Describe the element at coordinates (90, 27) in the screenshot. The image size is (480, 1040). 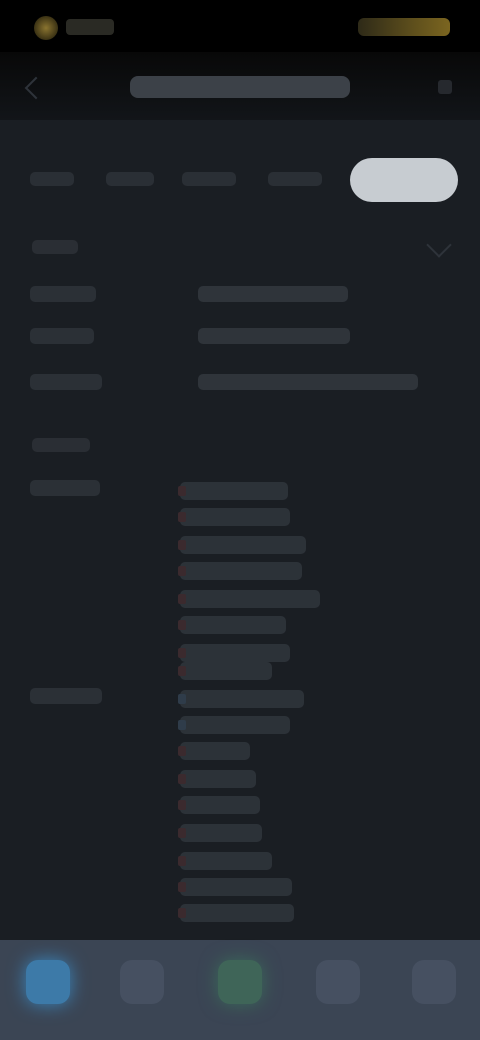
I see `brand-name` at that location.